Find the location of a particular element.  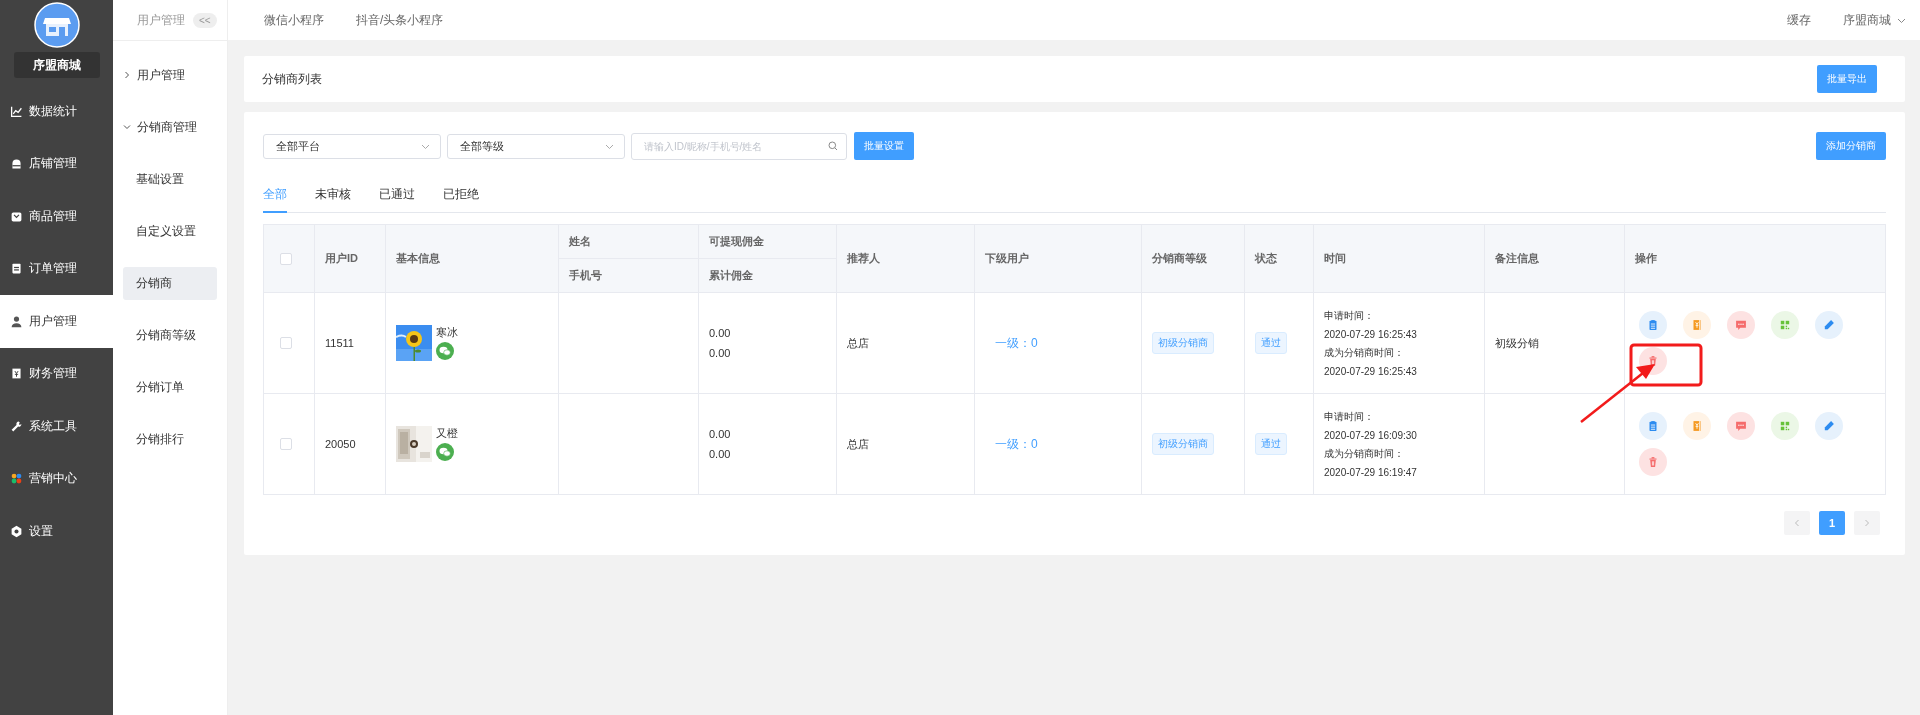

page-title: 分销商列表 is located at coordinates (292, 79).